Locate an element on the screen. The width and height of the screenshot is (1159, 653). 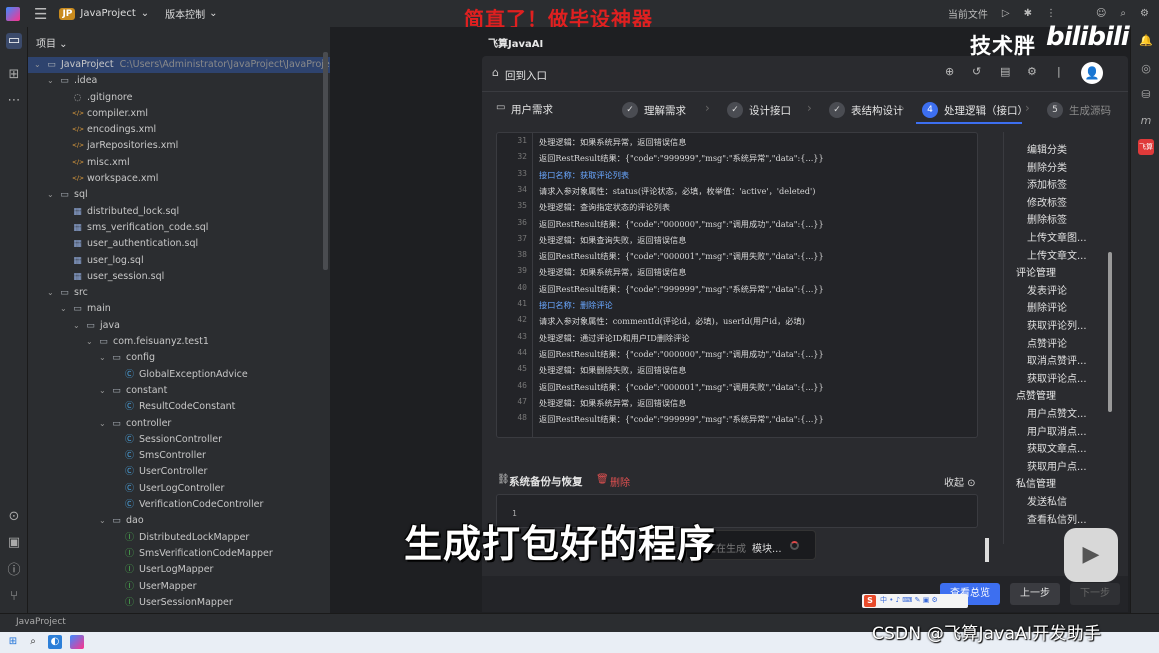
tree-item: Ⓘ SmsVerificationCodeMapper is located at coordinates (179, 554).